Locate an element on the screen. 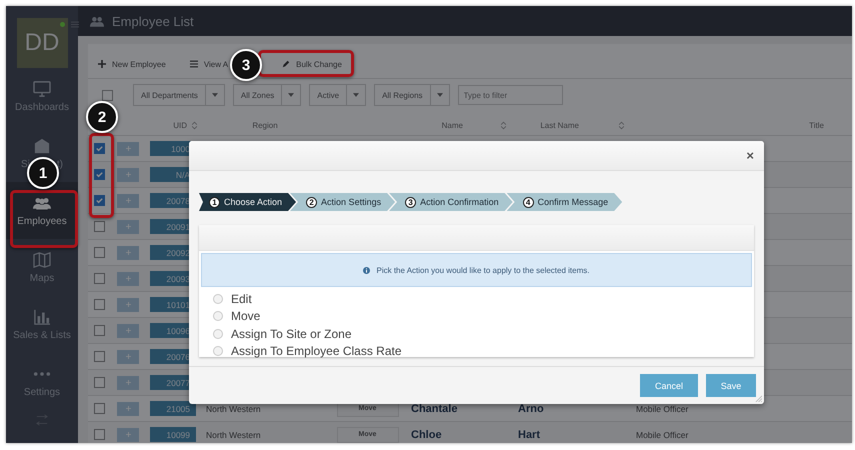 The image size is (855, 450). dialog-button: Save is located at coordinates (731, 385).